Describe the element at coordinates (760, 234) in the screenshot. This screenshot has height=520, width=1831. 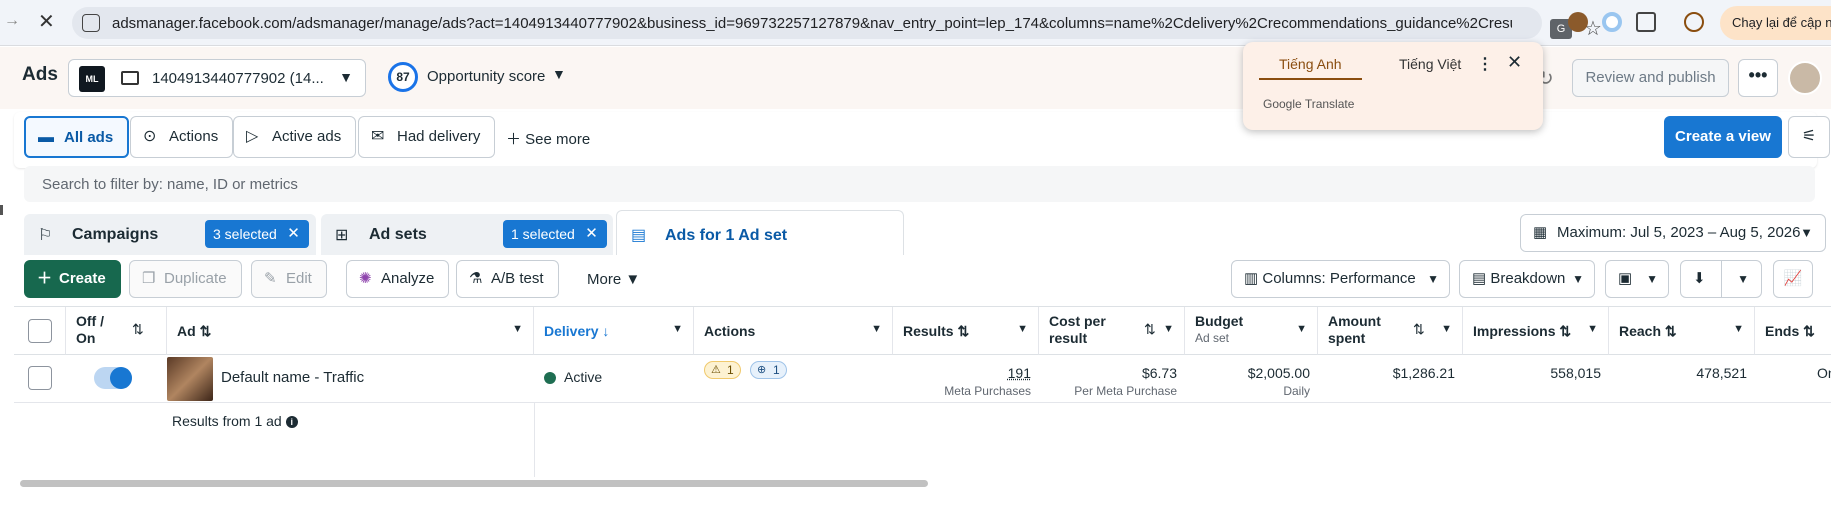
I see `tab-ads: ▤ Ads for 1 Ad set` at that location.